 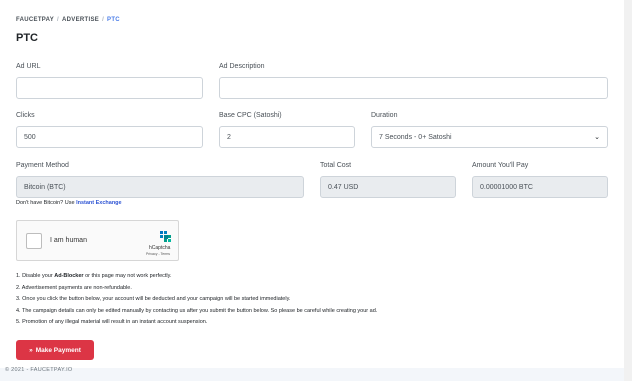 I want to click on instant-exchange-link: Instant Exchange, so click(x=99, y=203).